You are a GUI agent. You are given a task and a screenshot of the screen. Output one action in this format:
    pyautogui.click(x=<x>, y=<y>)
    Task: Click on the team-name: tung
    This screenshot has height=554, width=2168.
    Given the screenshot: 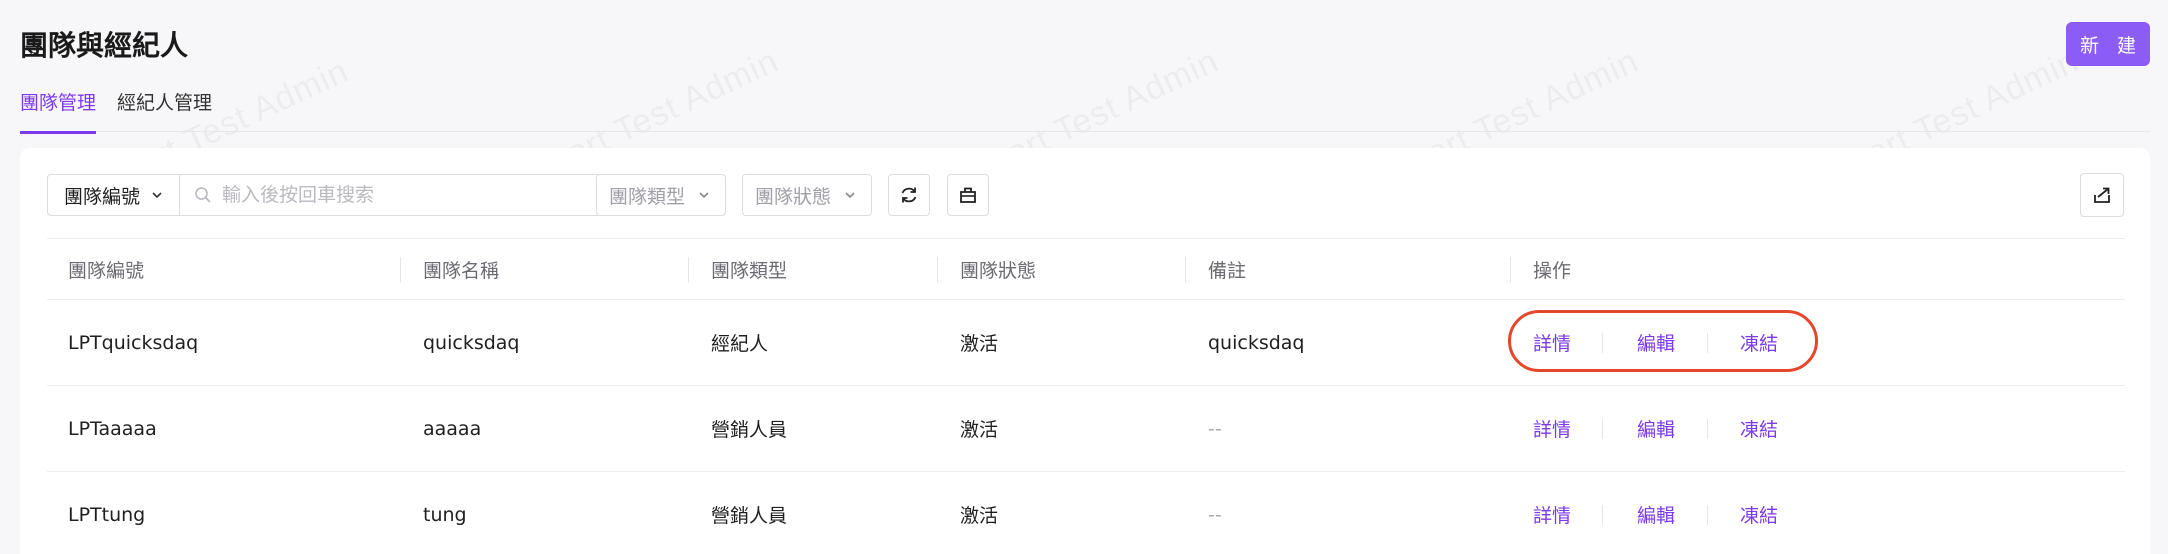 What is the action you would take?
    pyautogui.click(x=445, y=514)
    